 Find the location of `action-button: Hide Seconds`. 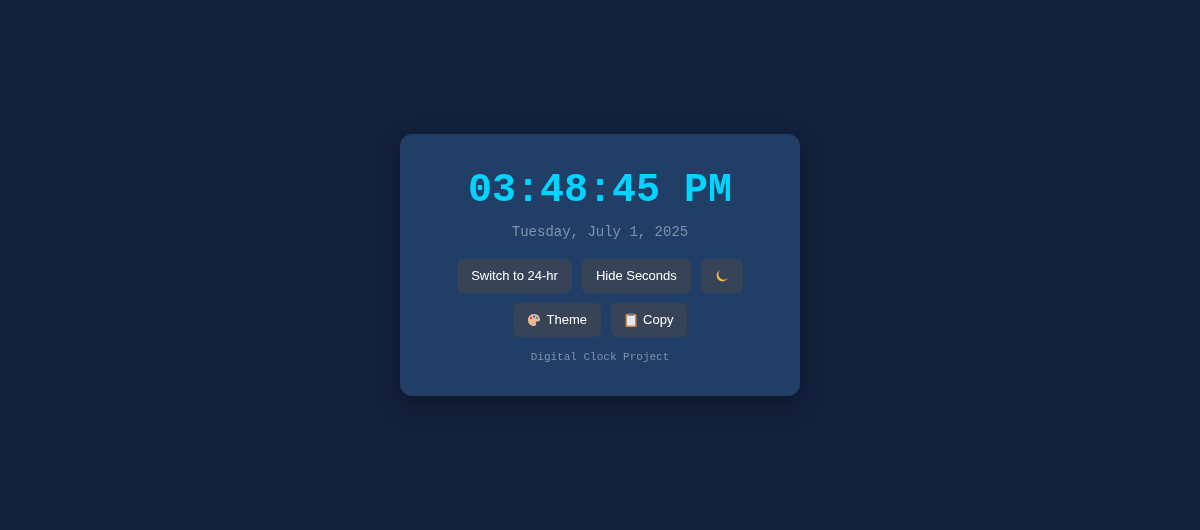

action-button: Hide Seconds is located at coordinates (636, 276).